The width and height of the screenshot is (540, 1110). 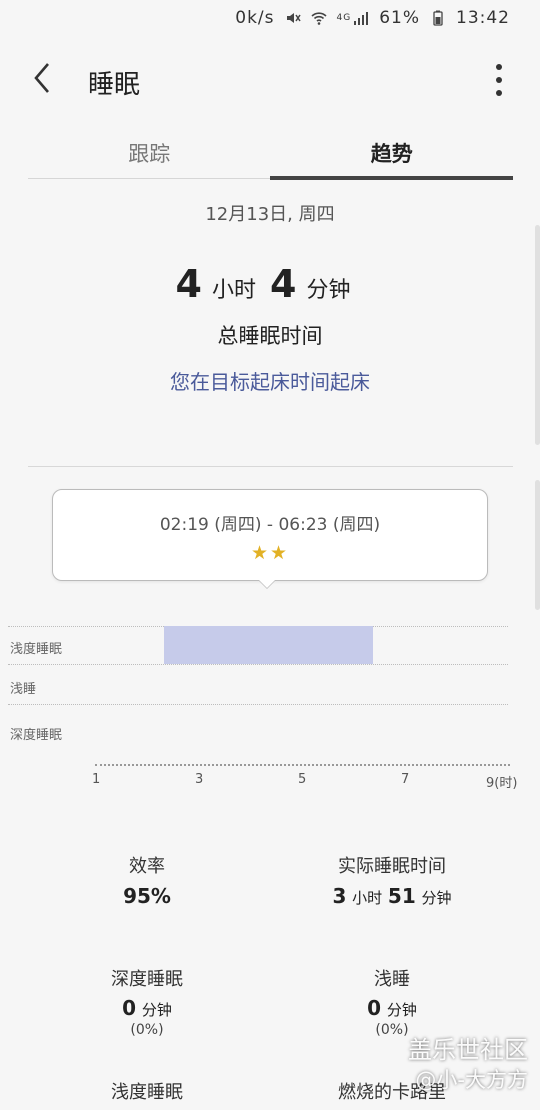 I want to click on watermark-author: @小-大方方, so click(x=471, y=1080).